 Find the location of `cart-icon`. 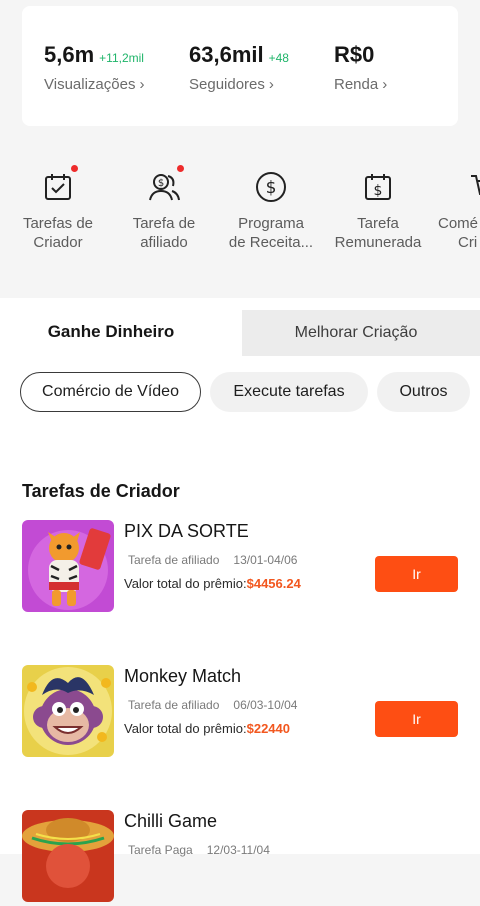

cart-icon is located at coordinates (474, 187).